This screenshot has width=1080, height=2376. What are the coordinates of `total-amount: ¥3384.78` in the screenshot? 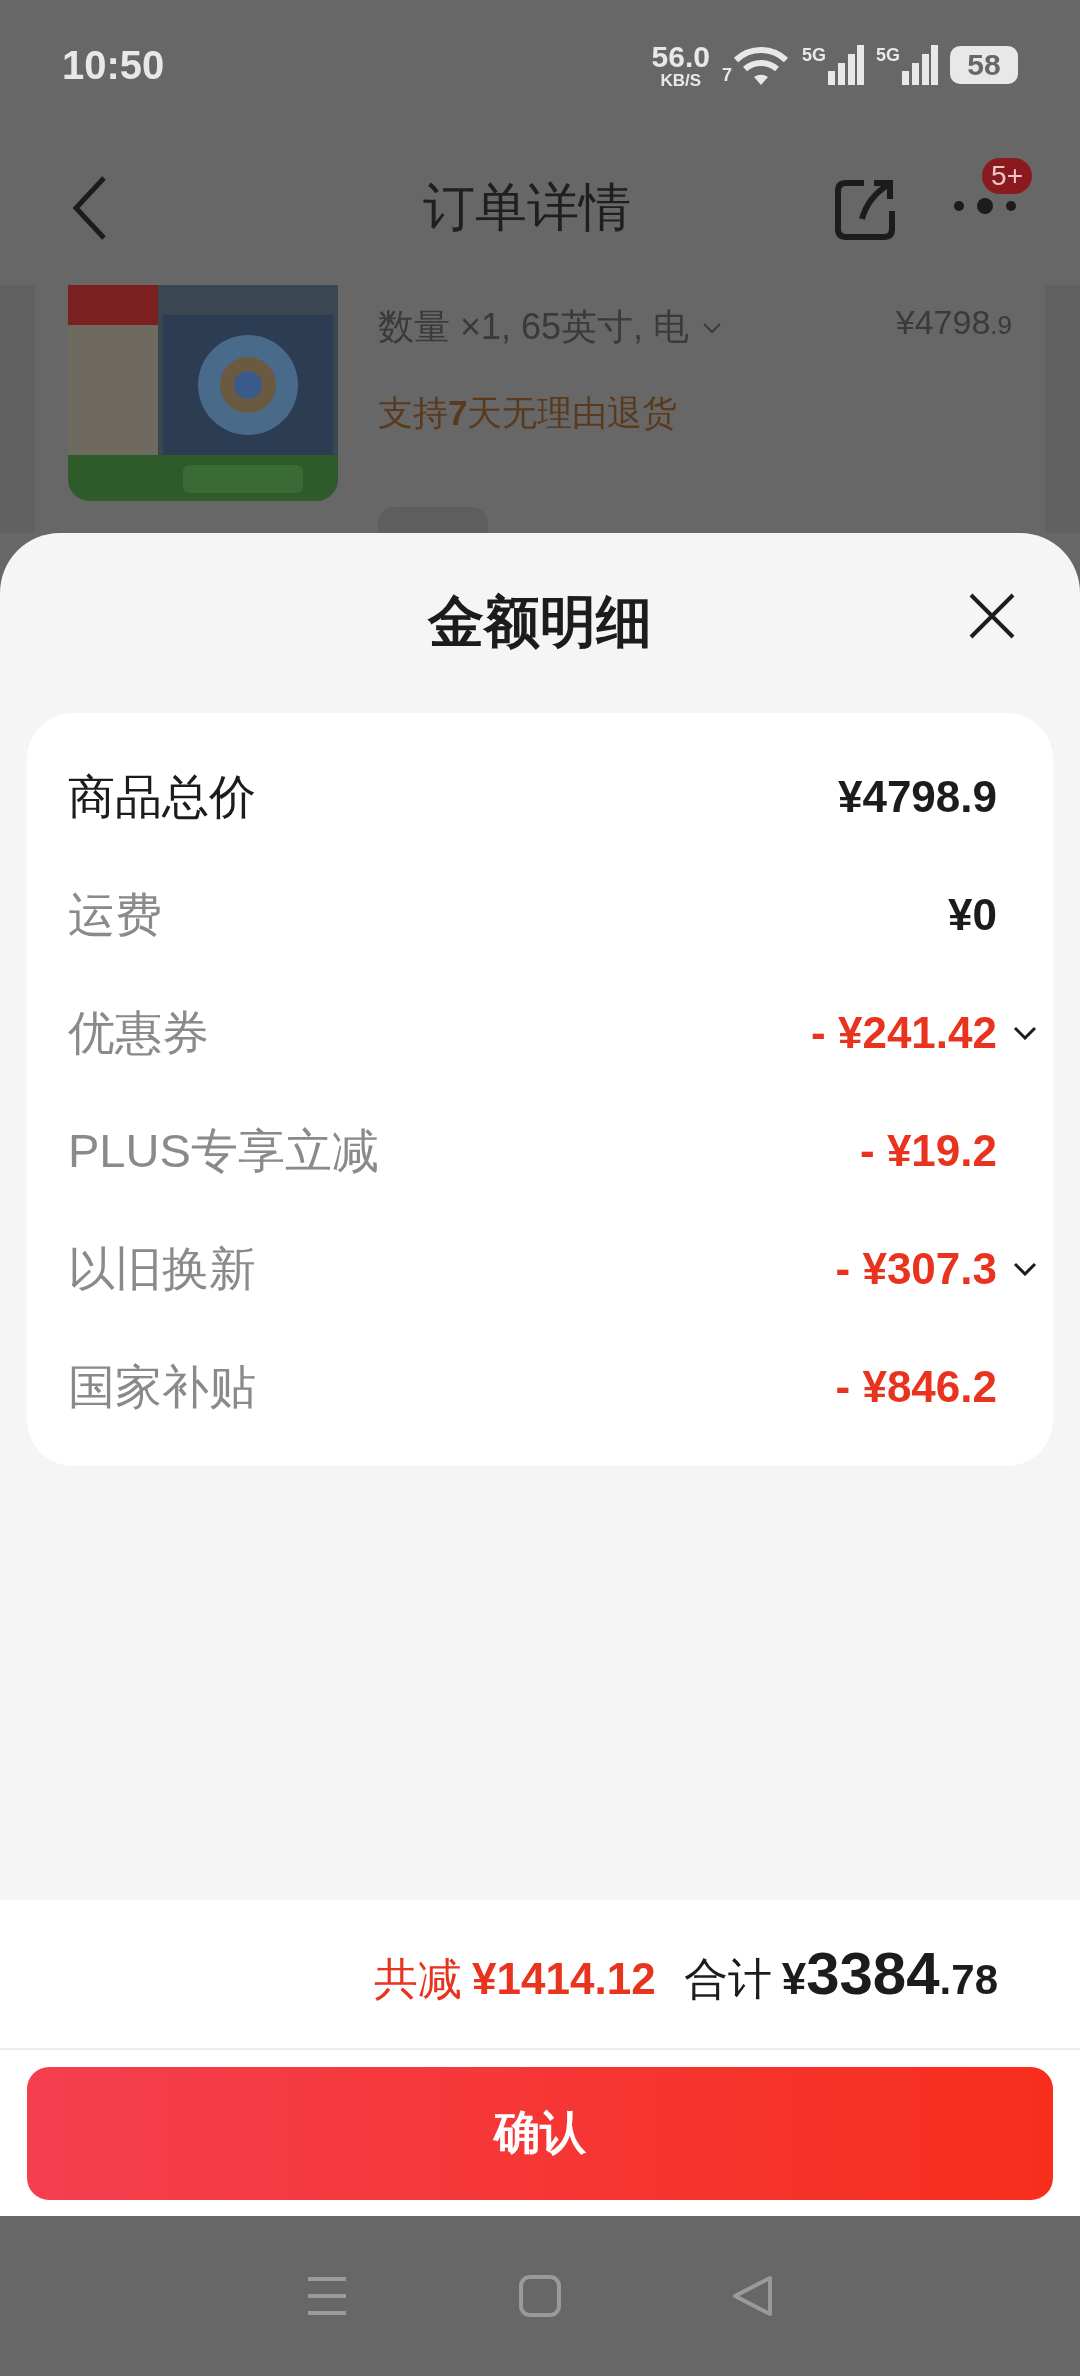 It's located at (889, 1973).